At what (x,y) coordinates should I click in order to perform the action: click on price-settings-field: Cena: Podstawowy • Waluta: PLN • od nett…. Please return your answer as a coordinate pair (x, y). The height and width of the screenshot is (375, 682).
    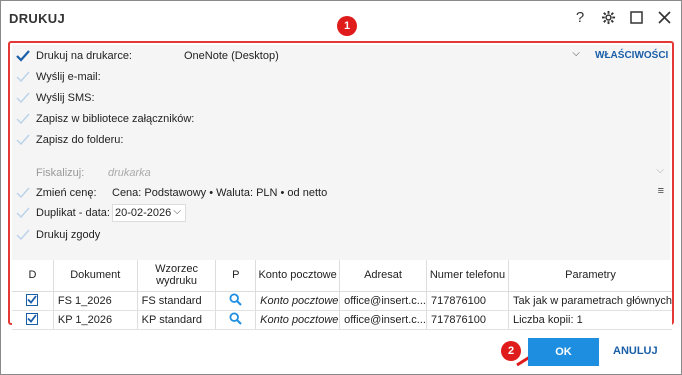
    Looking at the image, I should click on (390, 193).